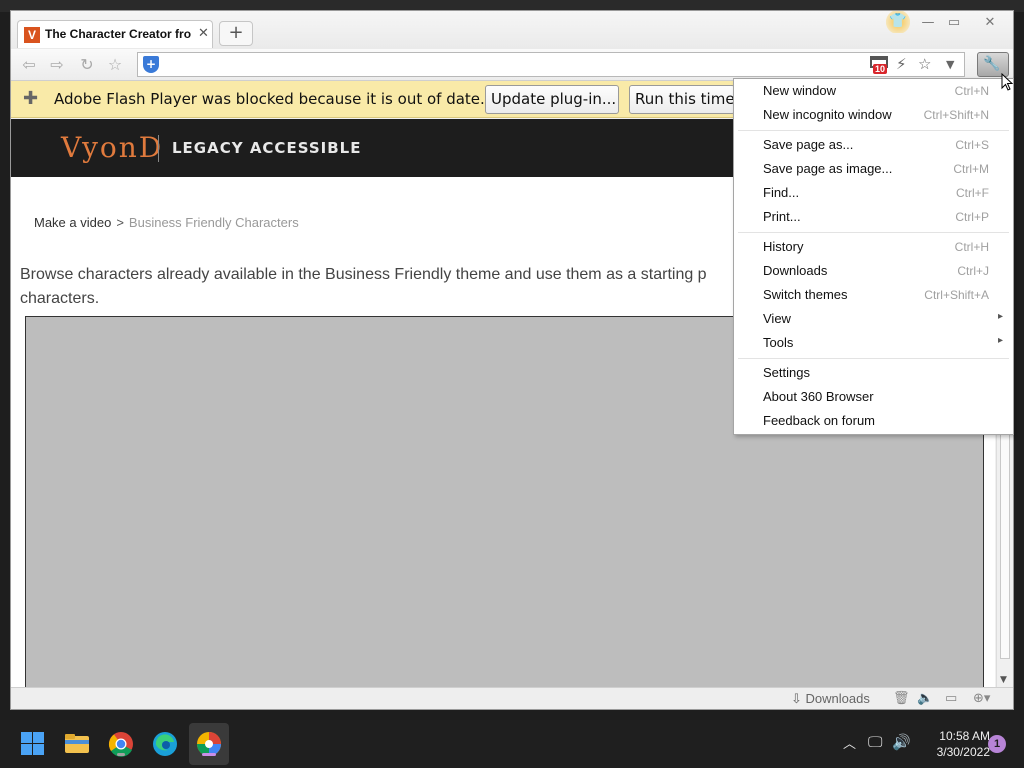 The image size is (1024, 768). I want to click on menu-item-about: About 360 Browser, so click(873, 397).